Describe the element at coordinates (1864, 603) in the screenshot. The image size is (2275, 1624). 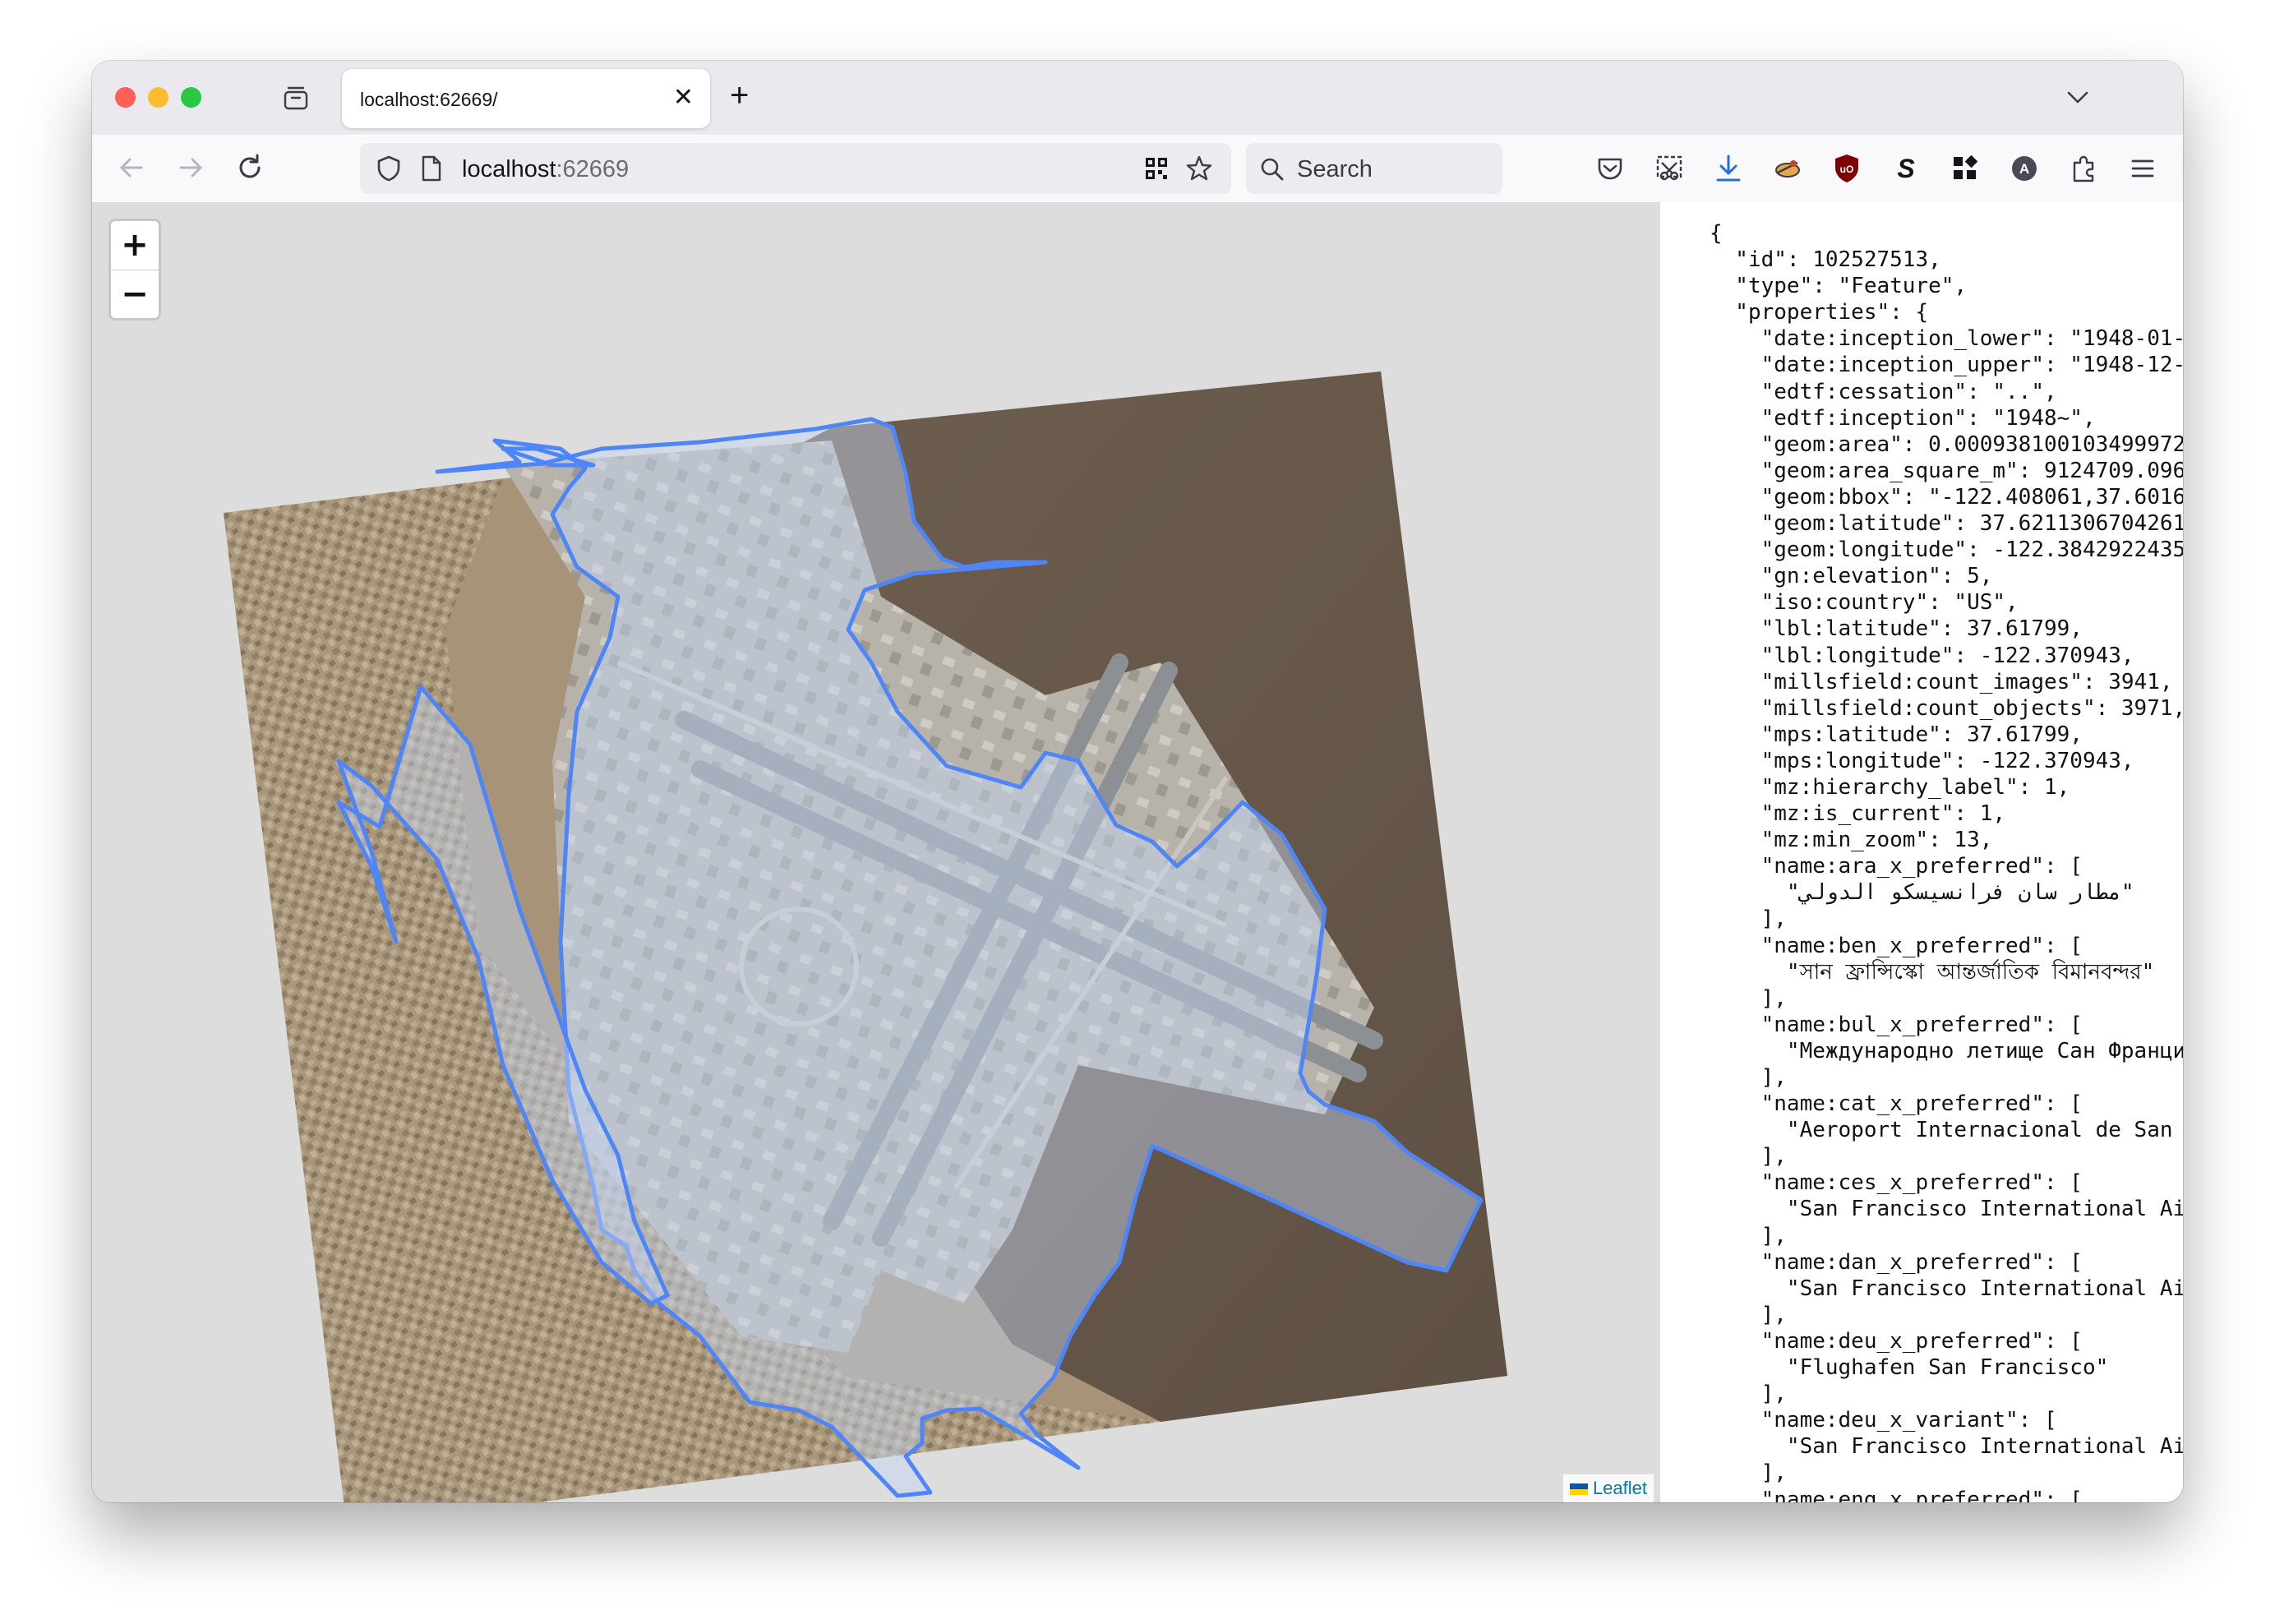
I see `json-line: "iso:country": "US",` at that location.